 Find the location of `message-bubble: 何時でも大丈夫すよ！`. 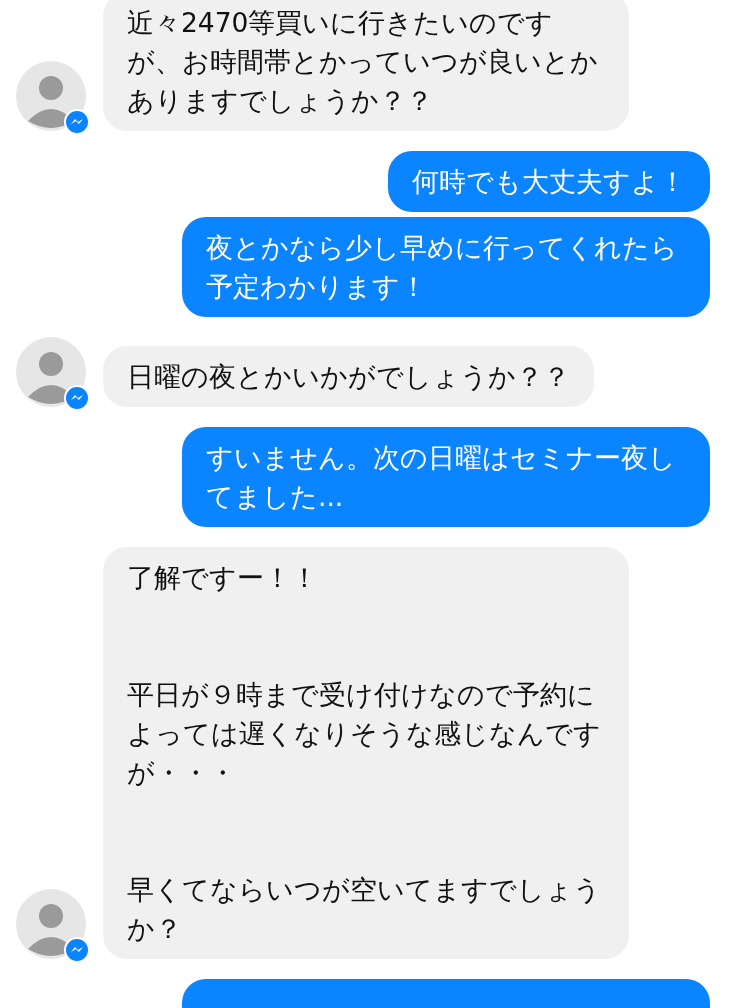

message-bubble: 何時でも大丈夫すよ！ is located at coordinates (549, 181).